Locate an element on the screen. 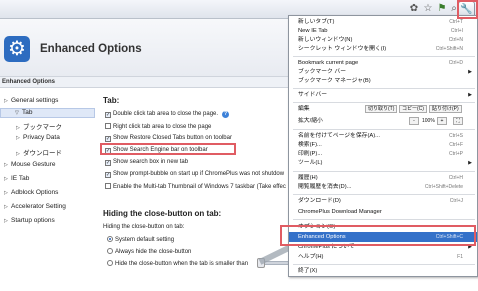  paste-button: 貼り付け(P) is located at coordinates (445, 109).